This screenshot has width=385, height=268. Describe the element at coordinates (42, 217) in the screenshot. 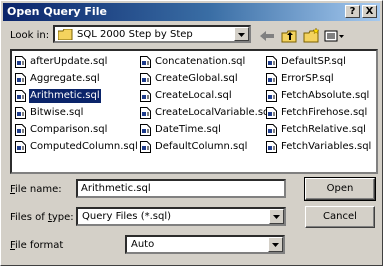

I see `file-type-label: Files of type:` at that location.